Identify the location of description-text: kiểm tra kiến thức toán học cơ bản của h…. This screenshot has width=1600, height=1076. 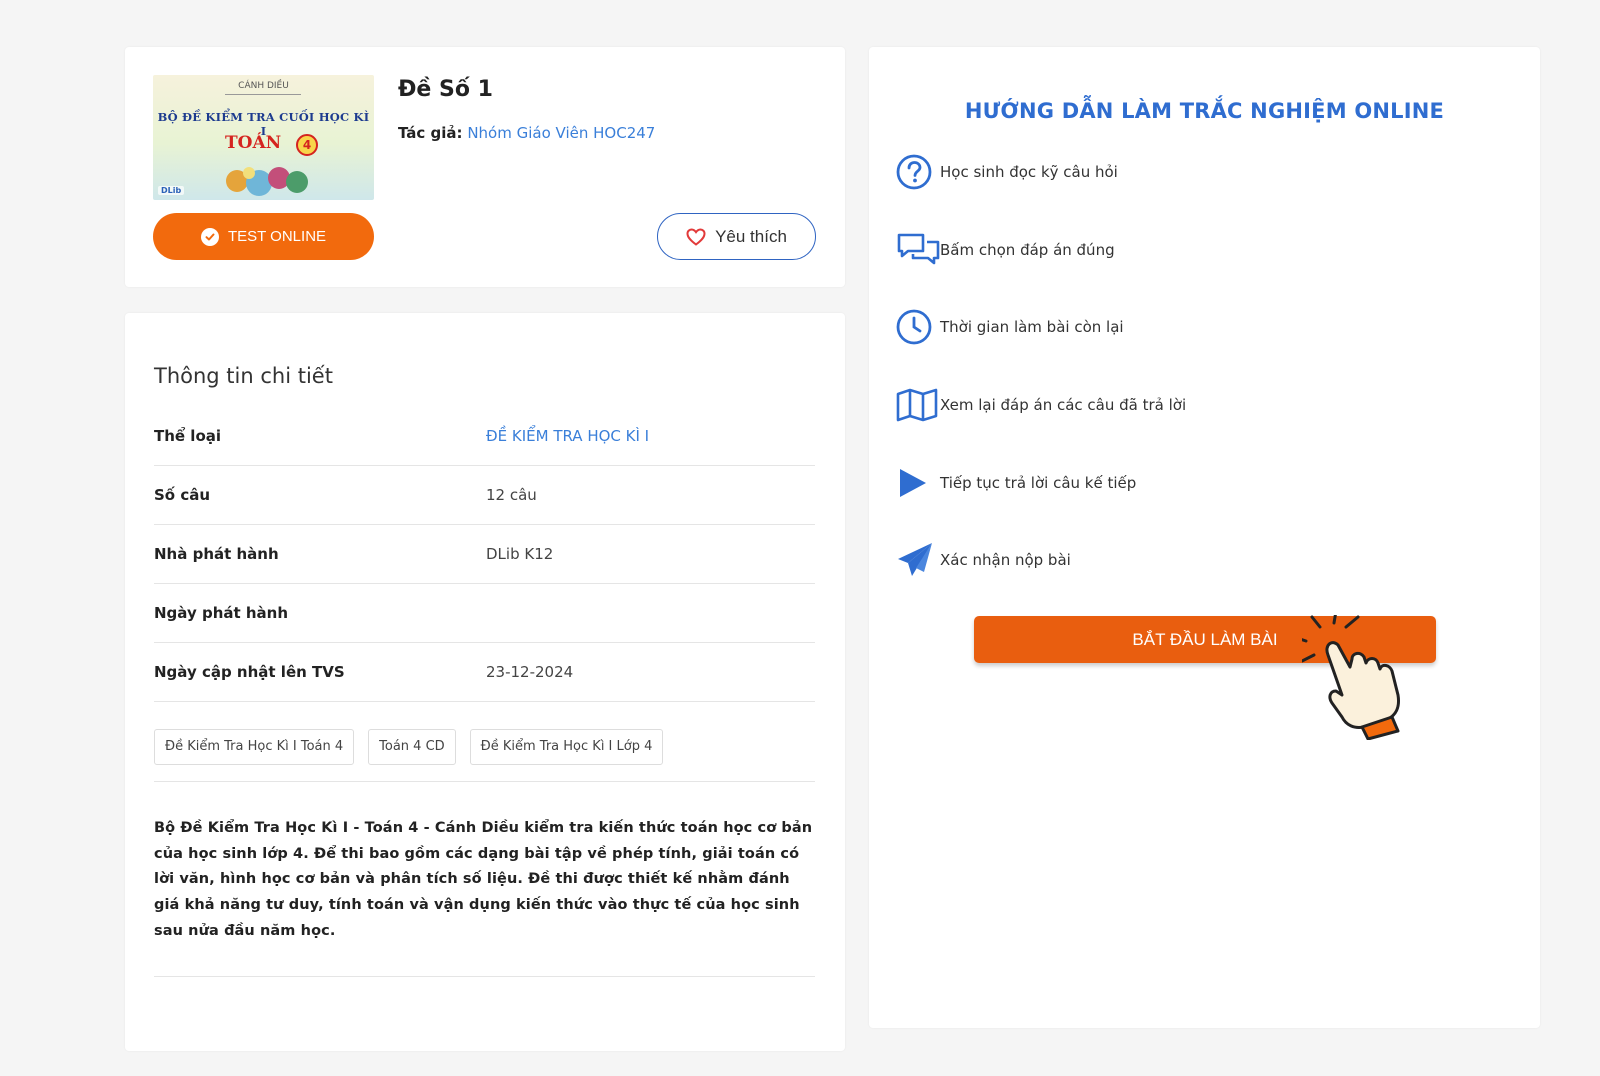
(483, 879).